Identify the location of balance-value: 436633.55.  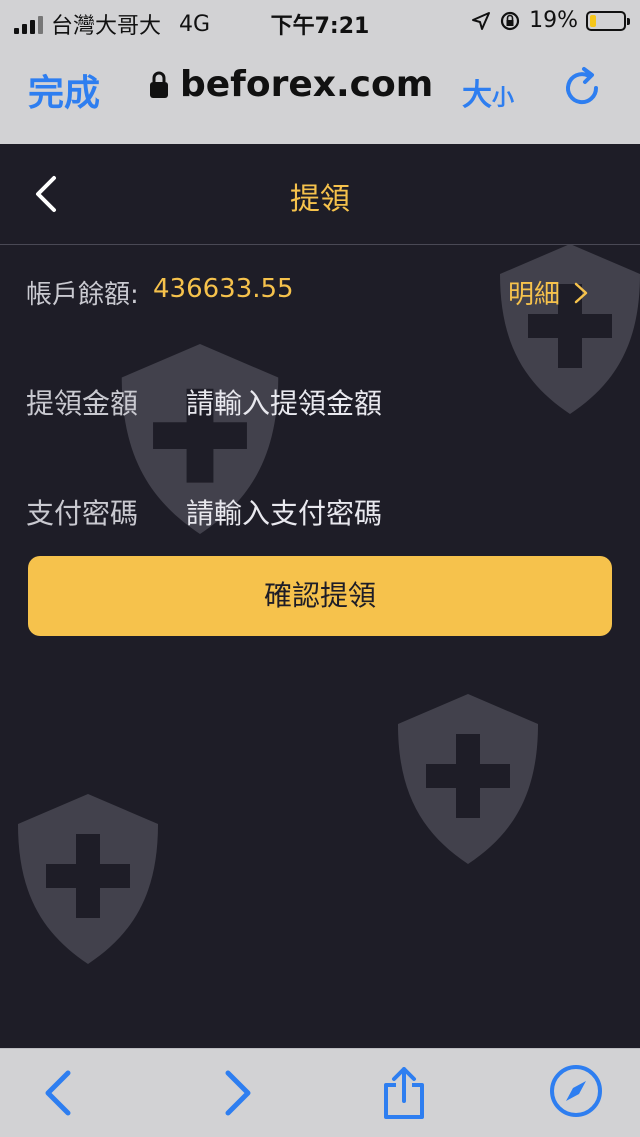
(223, 289).